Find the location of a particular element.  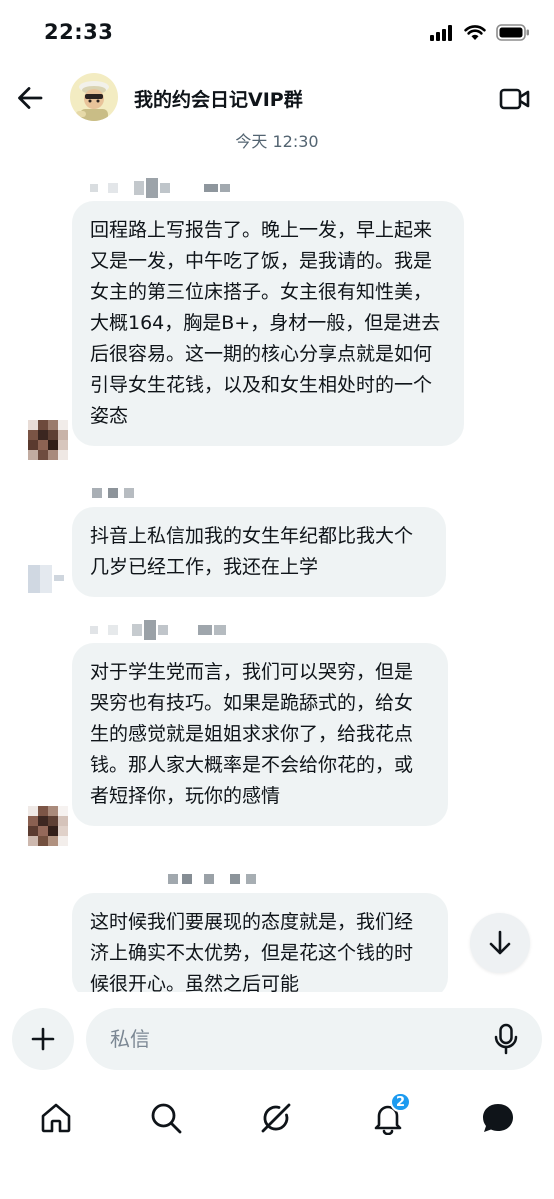

wifi-icon is located at coordinates (475, 32).